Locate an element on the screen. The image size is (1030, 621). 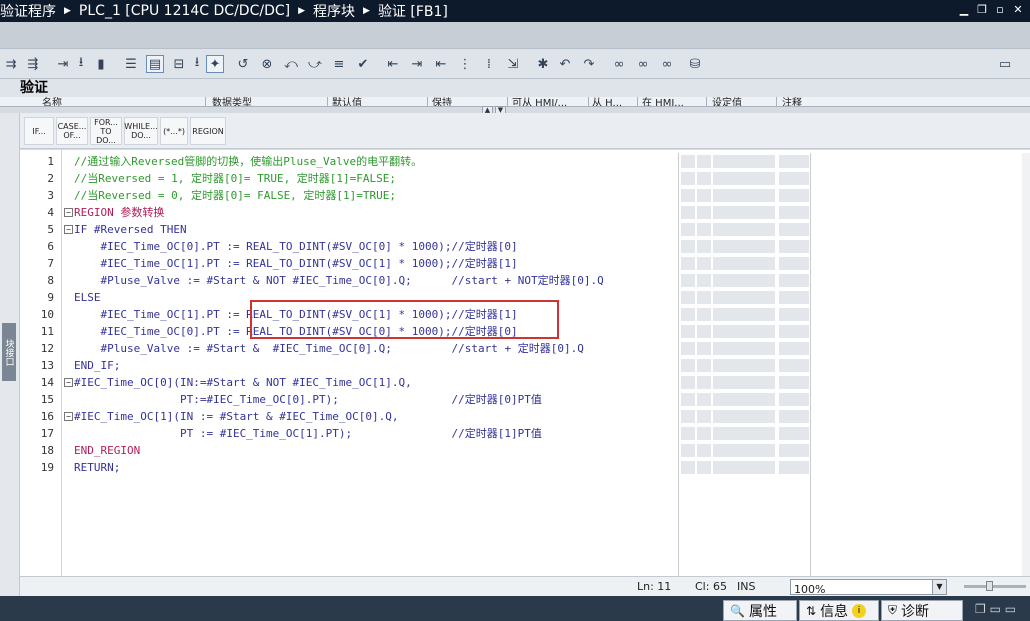
breadcrumb-project: 验证程序 ▶ is located at coordinates (39, 11).